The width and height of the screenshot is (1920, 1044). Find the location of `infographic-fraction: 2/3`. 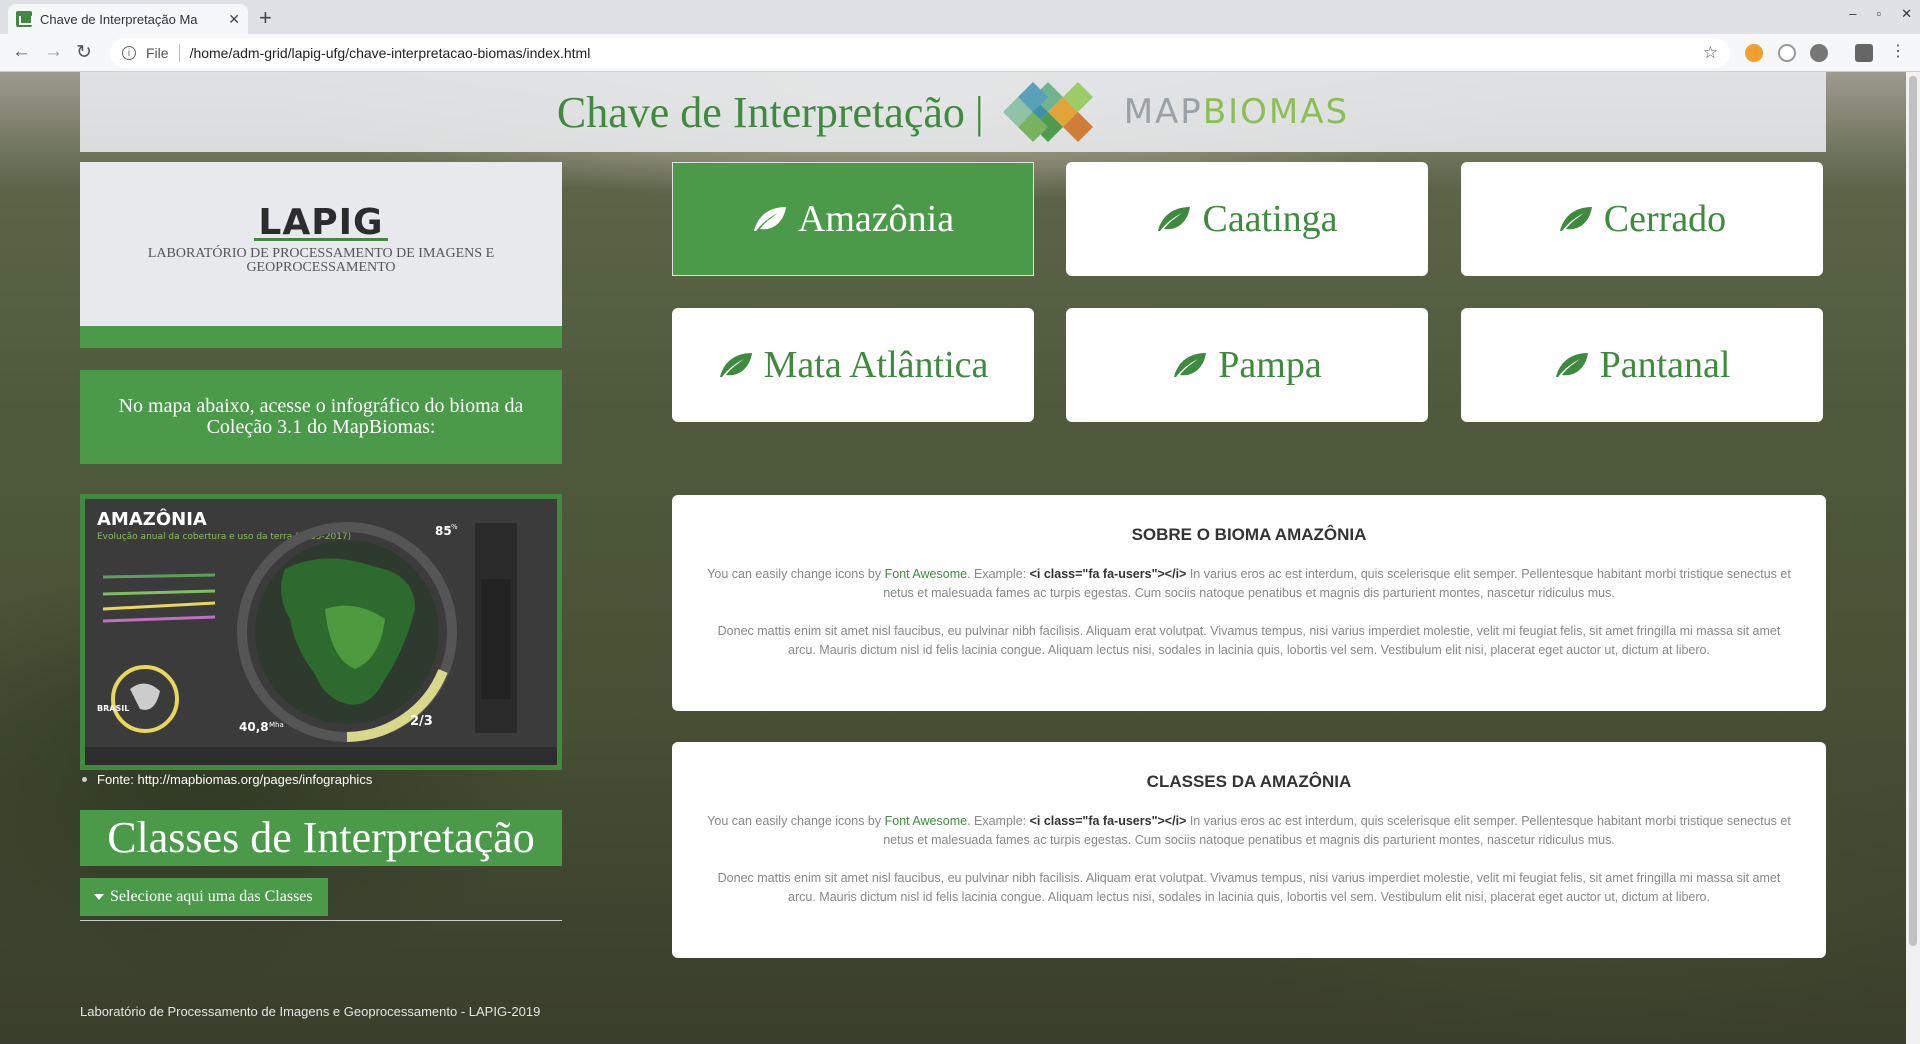

infographic-fraction: 2/3 is located at coordinates (421, 721).